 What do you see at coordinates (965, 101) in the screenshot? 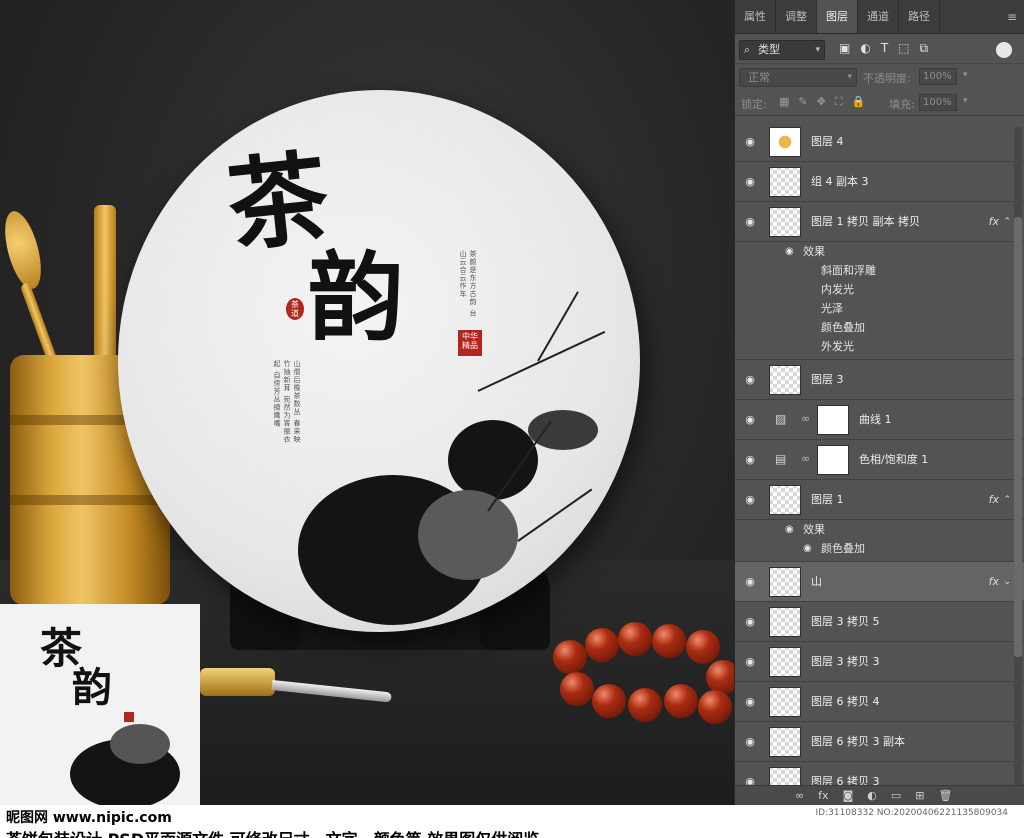
I see `fill-chevron-icon: ▾` at bounding box center [965, 101].